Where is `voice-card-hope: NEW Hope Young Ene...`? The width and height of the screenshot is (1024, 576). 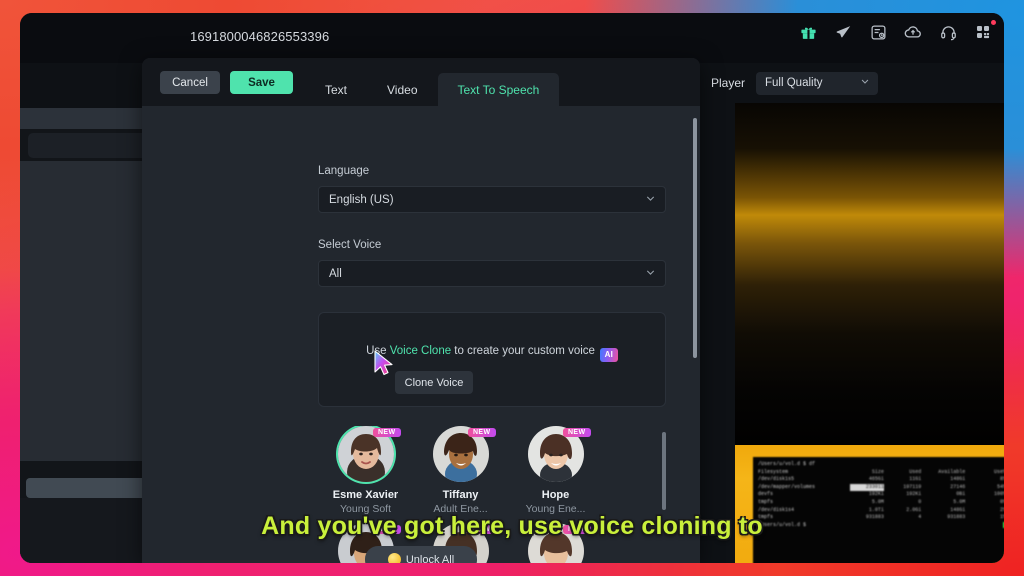 voice-card-hope: NEW Hope Young Ene... is located at coordinates (555, 470).